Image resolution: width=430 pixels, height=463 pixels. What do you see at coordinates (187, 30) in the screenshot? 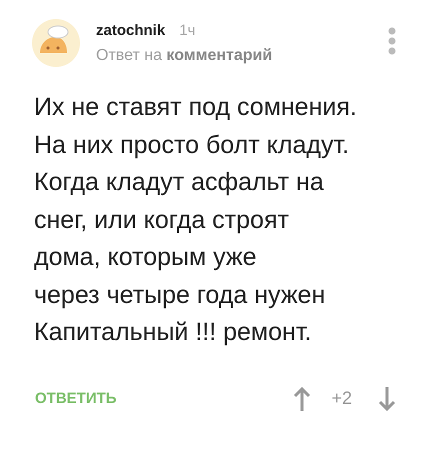
I see `comment-time: 1ч` at bounding box center [187, 30].